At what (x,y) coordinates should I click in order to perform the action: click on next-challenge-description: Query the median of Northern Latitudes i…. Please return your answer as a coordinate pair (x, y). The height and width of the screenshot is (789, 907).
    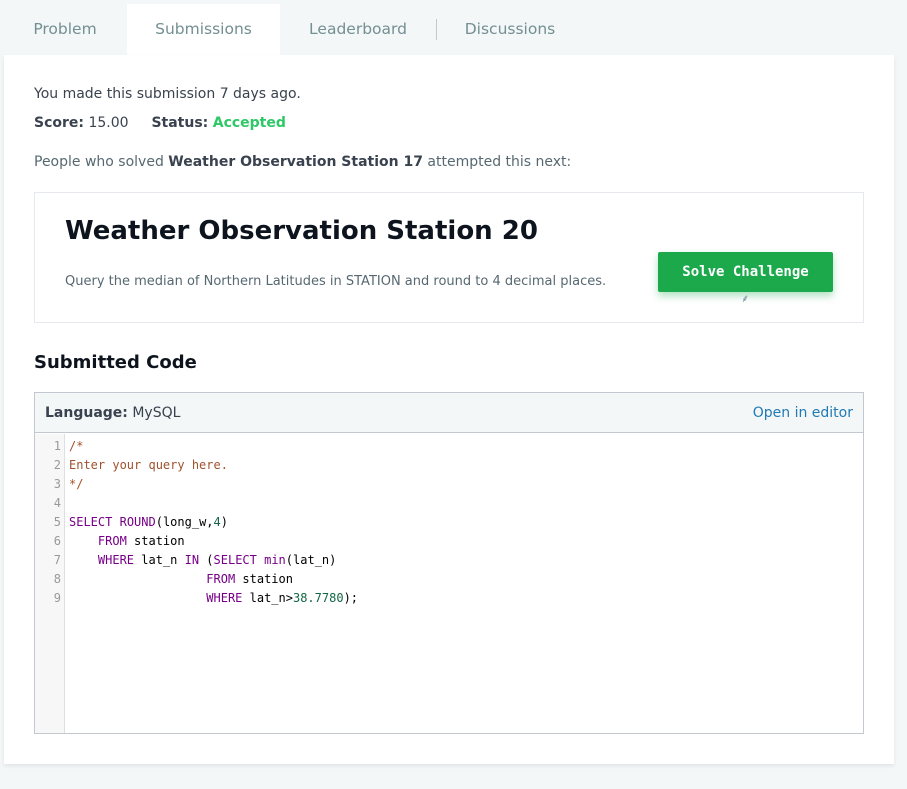
    Looking at the image, I should click on (336, 281).